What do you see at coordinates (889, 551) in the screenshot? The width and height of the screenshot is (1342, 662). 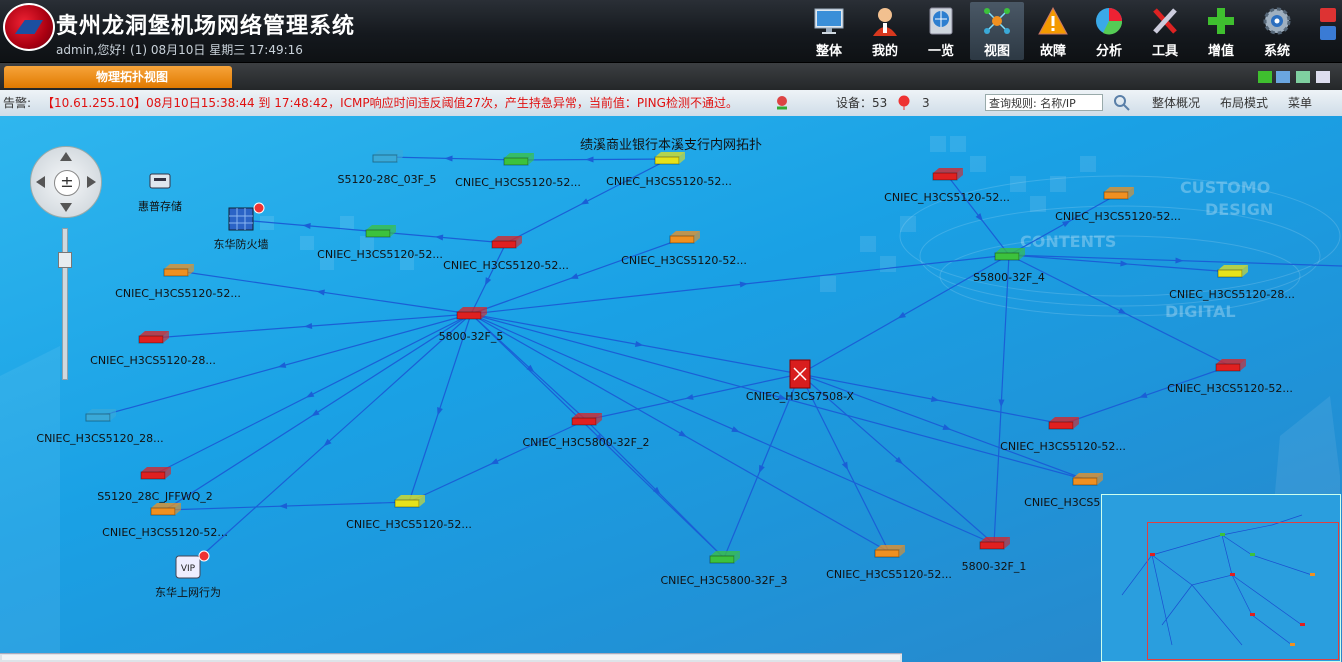 I see `device-n27` at bounding box center [889, 551].